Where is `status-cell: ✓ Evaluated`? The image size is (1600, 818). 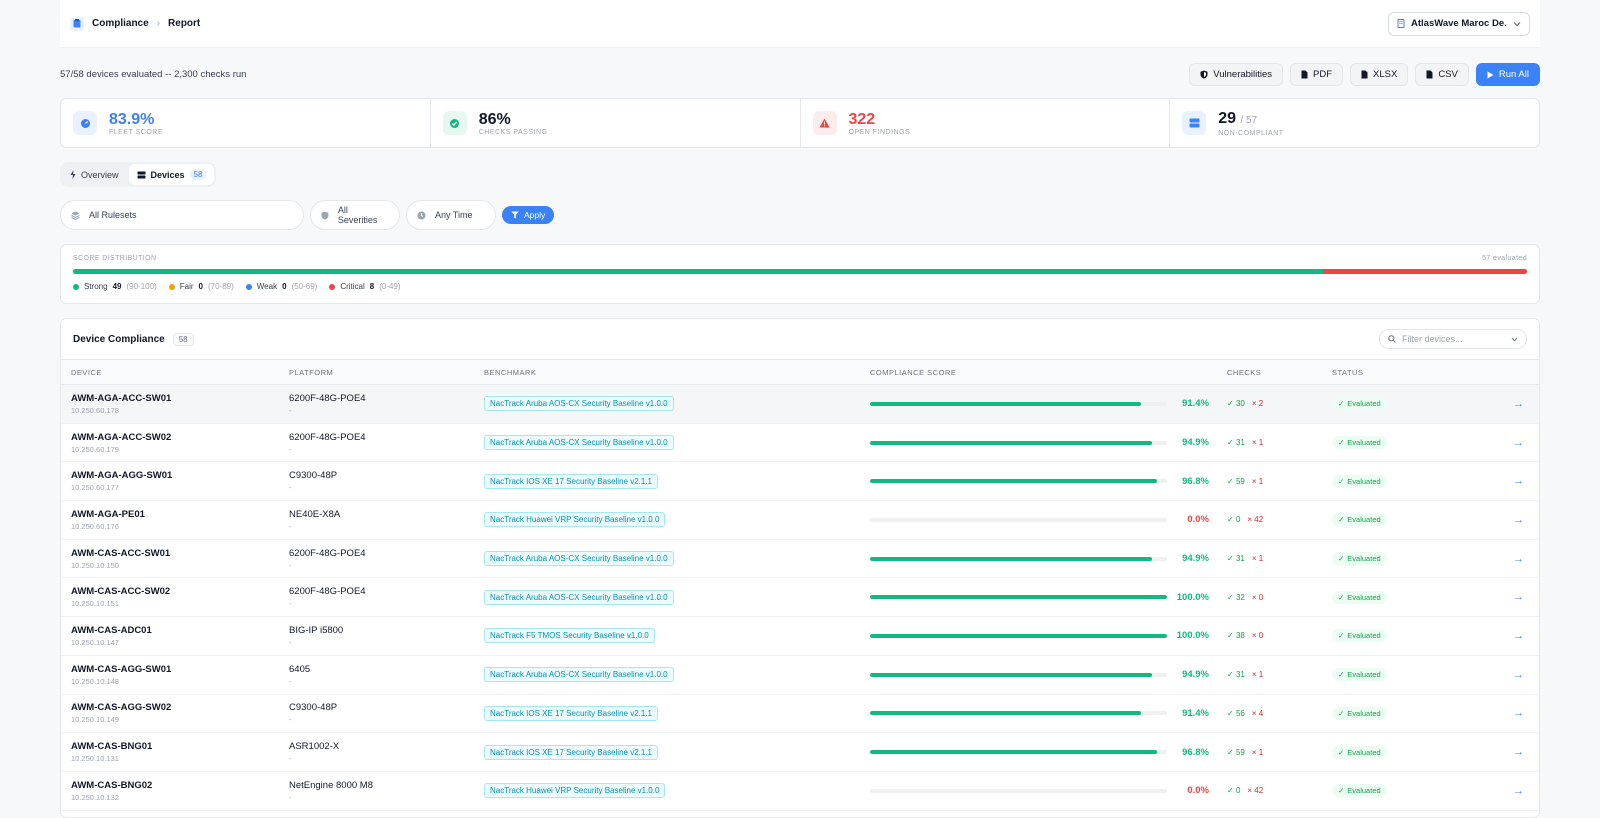 status-cell: ✓ Evaluated is located at coordinates (1402, 713).